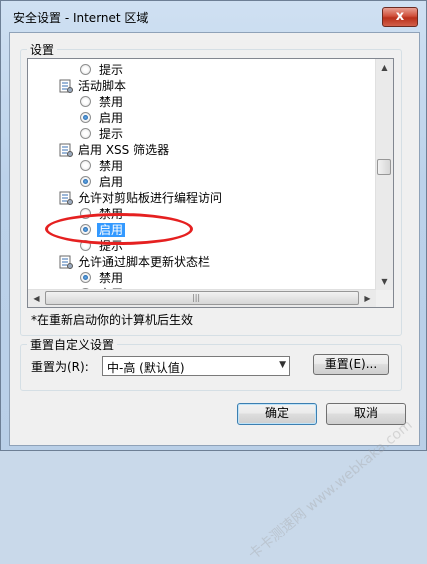  What do you see at coordinates (384, 67) in the screenshot?
I see `scroll-up-arrow-icon: ▲` at bounding box center [384, 67].